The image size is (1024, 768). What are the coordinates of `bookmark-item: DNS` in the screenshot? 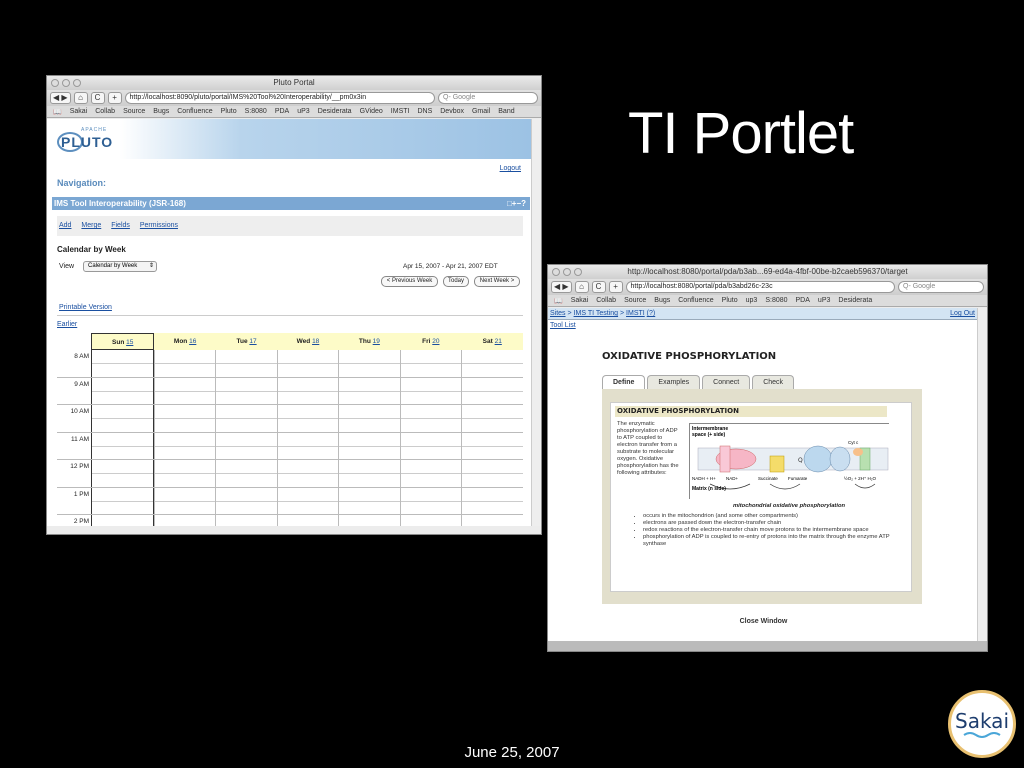 It's located at (424, 111).